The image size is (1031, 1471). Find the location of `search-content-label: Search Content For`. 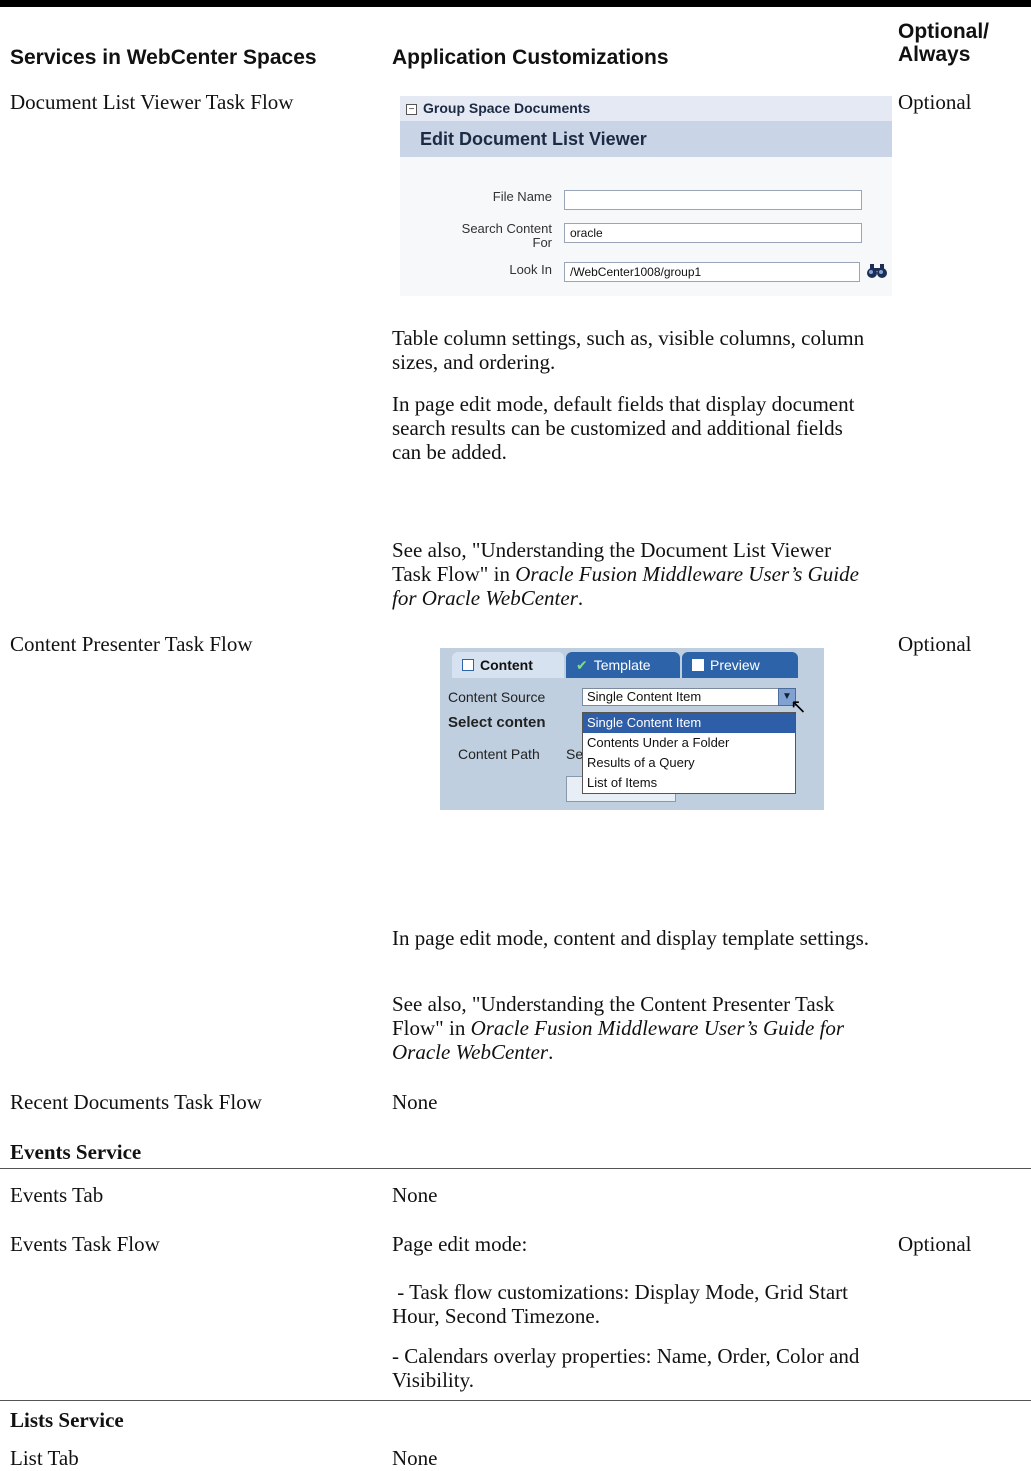

search-content-label: Search Content For is located at coordinates (482, 236).